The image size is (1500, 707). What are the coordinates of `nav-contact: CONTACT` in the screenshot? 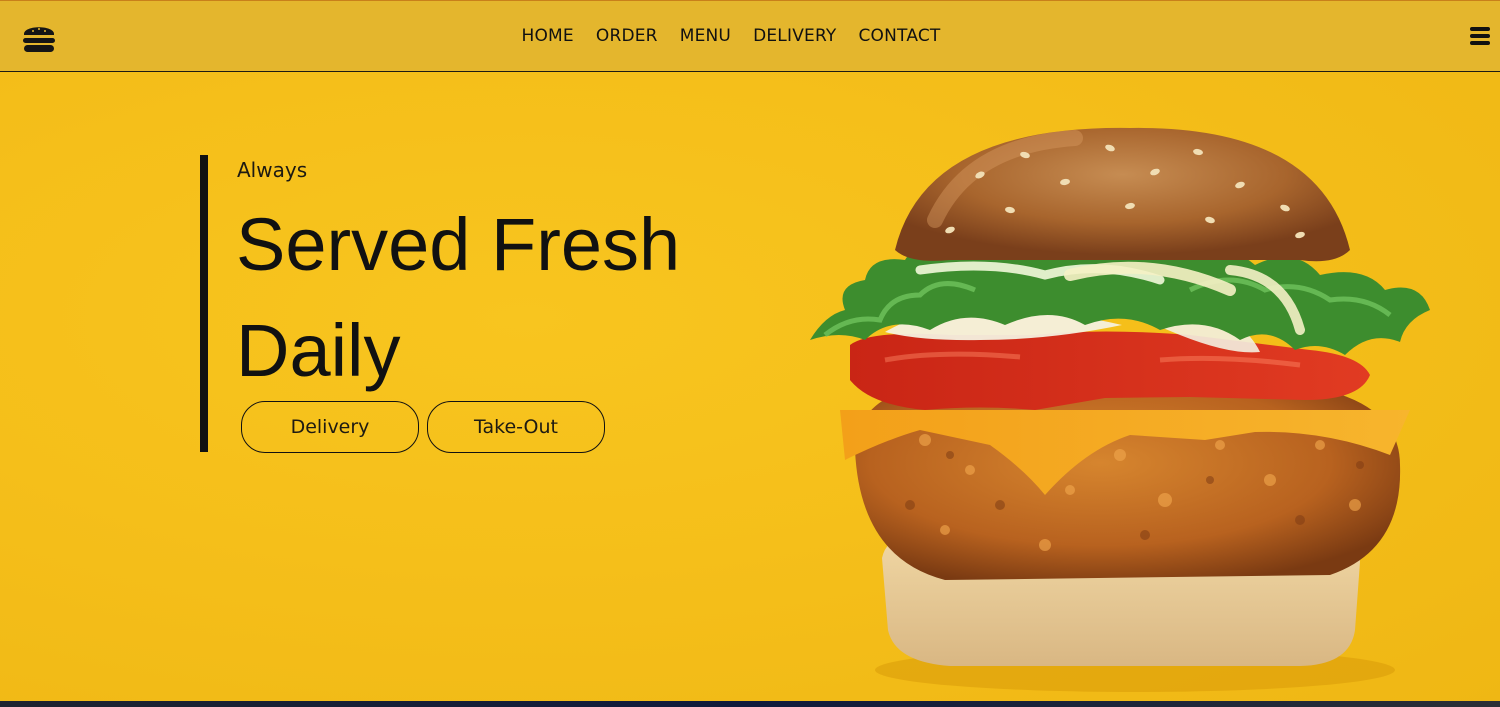 It's located at (899, 36).